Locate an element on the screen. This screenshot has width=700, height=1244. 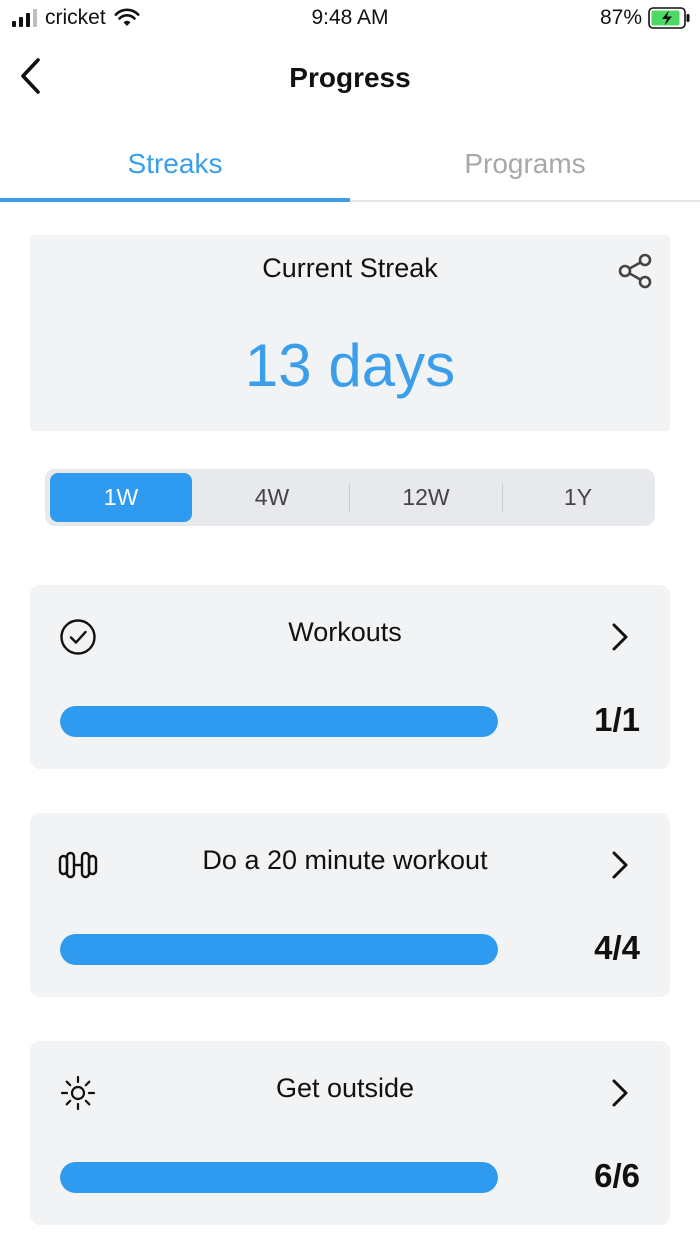
range-option-1y: 1Y is located at coordinates (578, 497).